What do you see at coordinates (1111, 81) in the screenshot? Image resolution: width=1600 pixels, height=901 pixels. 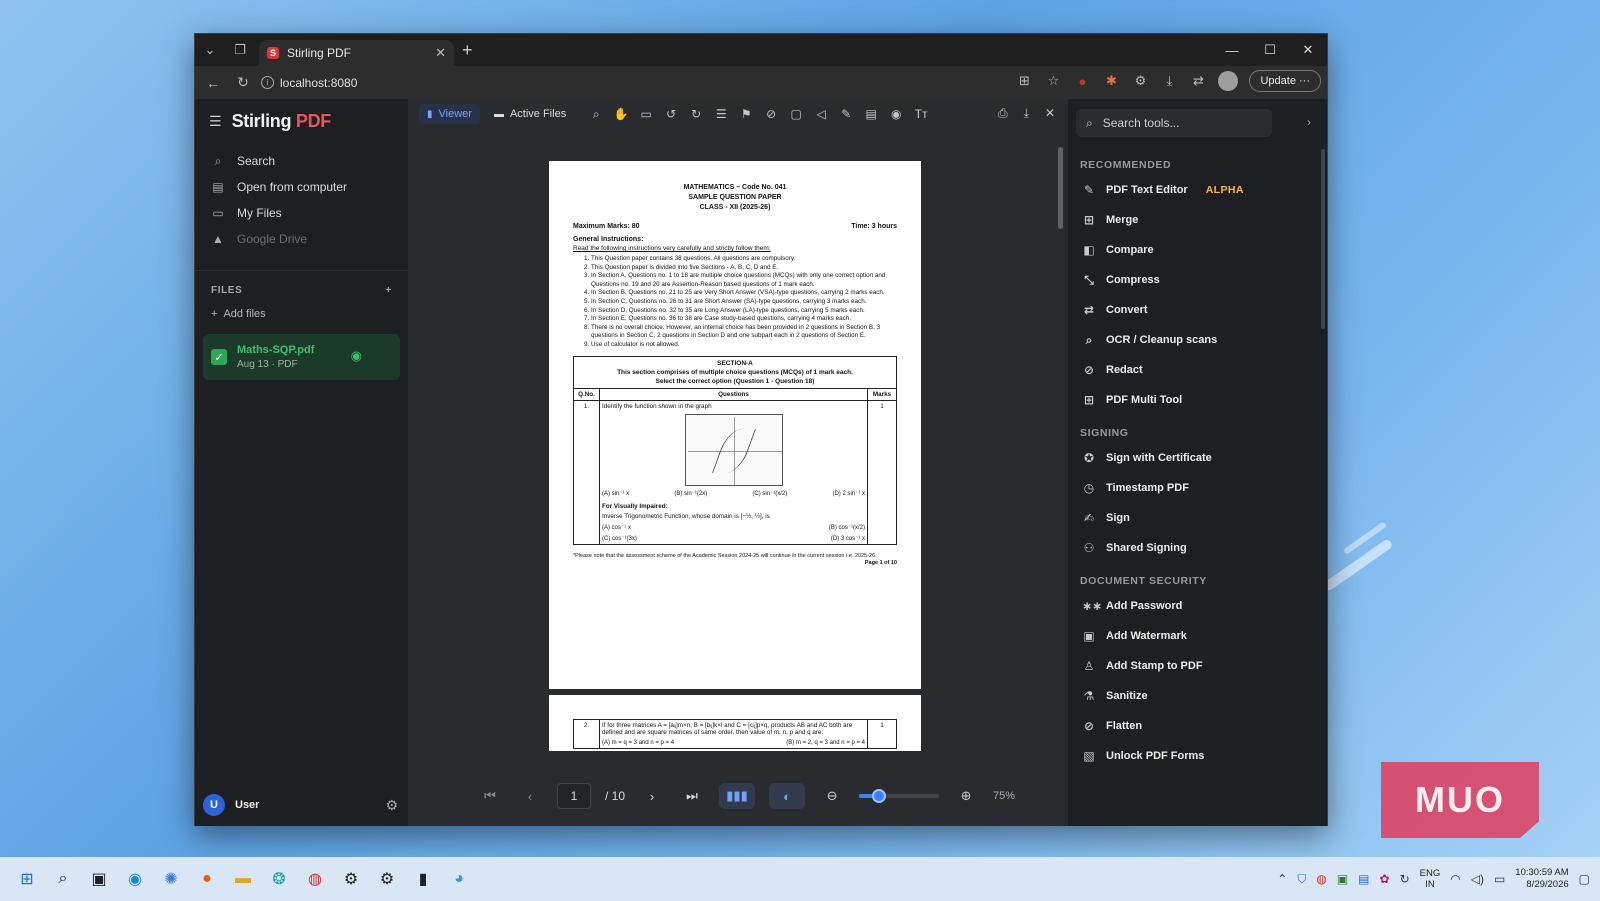 I see `extension-icon: ✱` at bounding box center [1111, 81].